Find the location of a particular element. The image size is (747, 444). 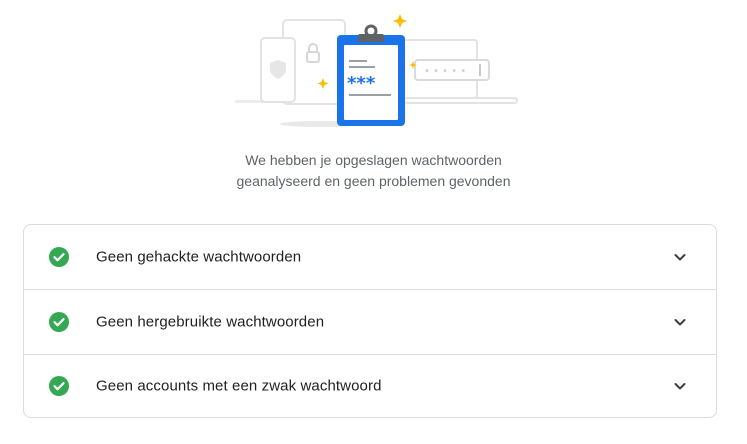

check-label: Geen hergebruikte wachtwoorden is located at coordinates (210, 322).